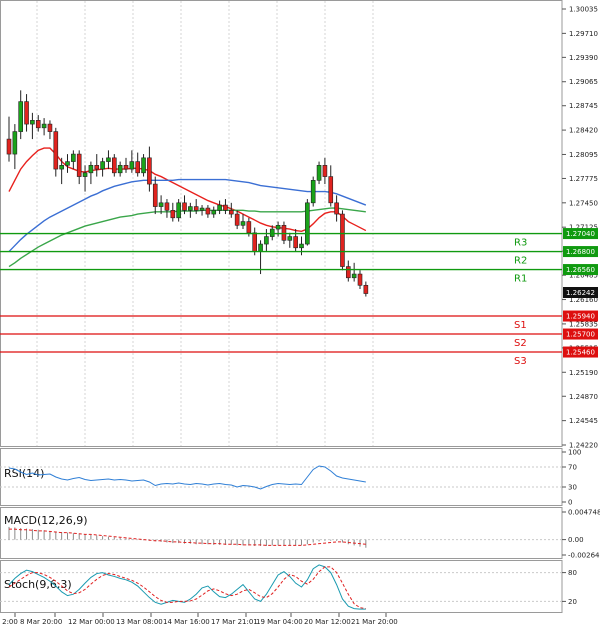  Describe the element at coordinates (583, 203) in the screenshot. I see `price-tick-label: 1.27450` at that location.